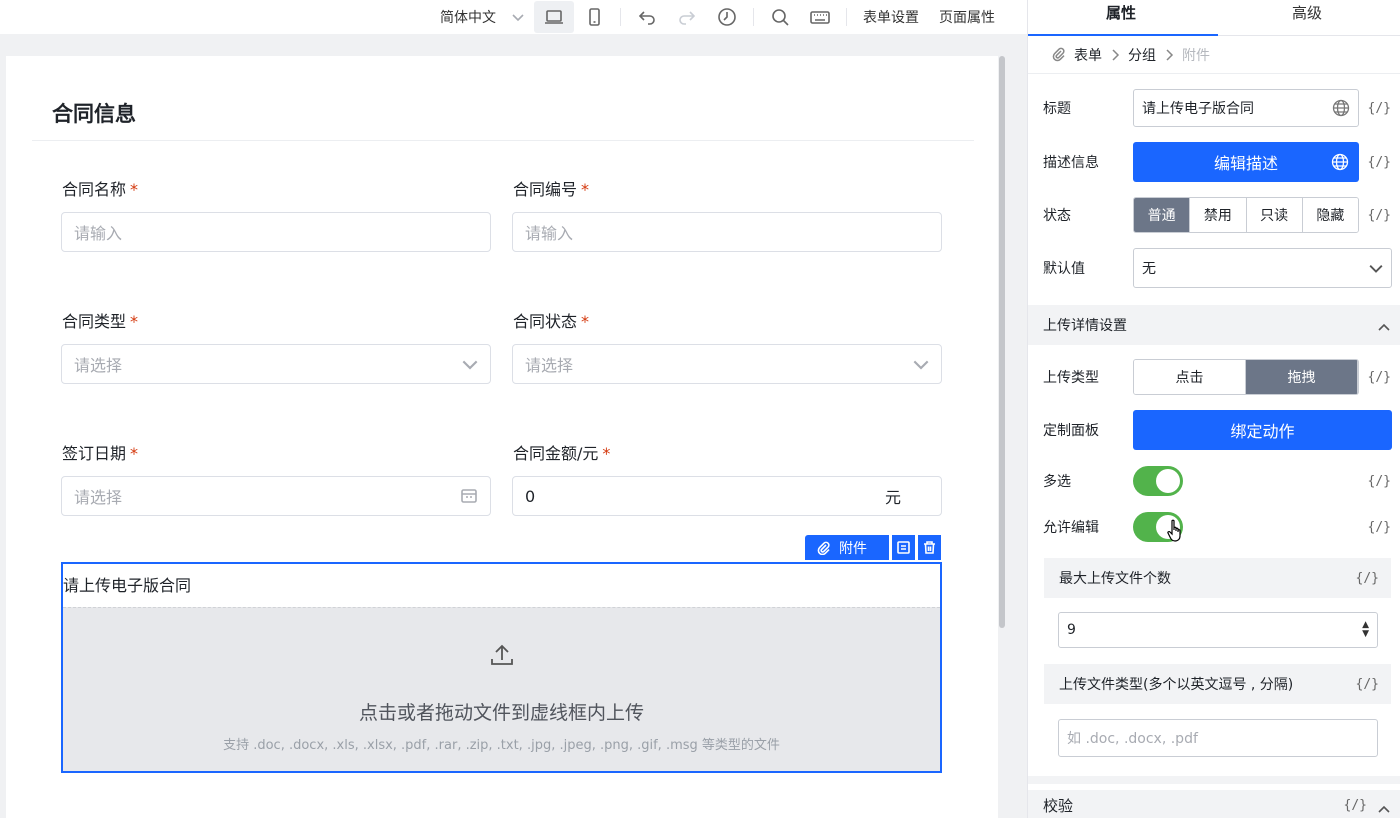 Image resolution: width=1400 pixels, height=818 pixels. Describe the element at coordinates (847, 547) in the screenshot. I see `attachment-tag: 附件` at that location.